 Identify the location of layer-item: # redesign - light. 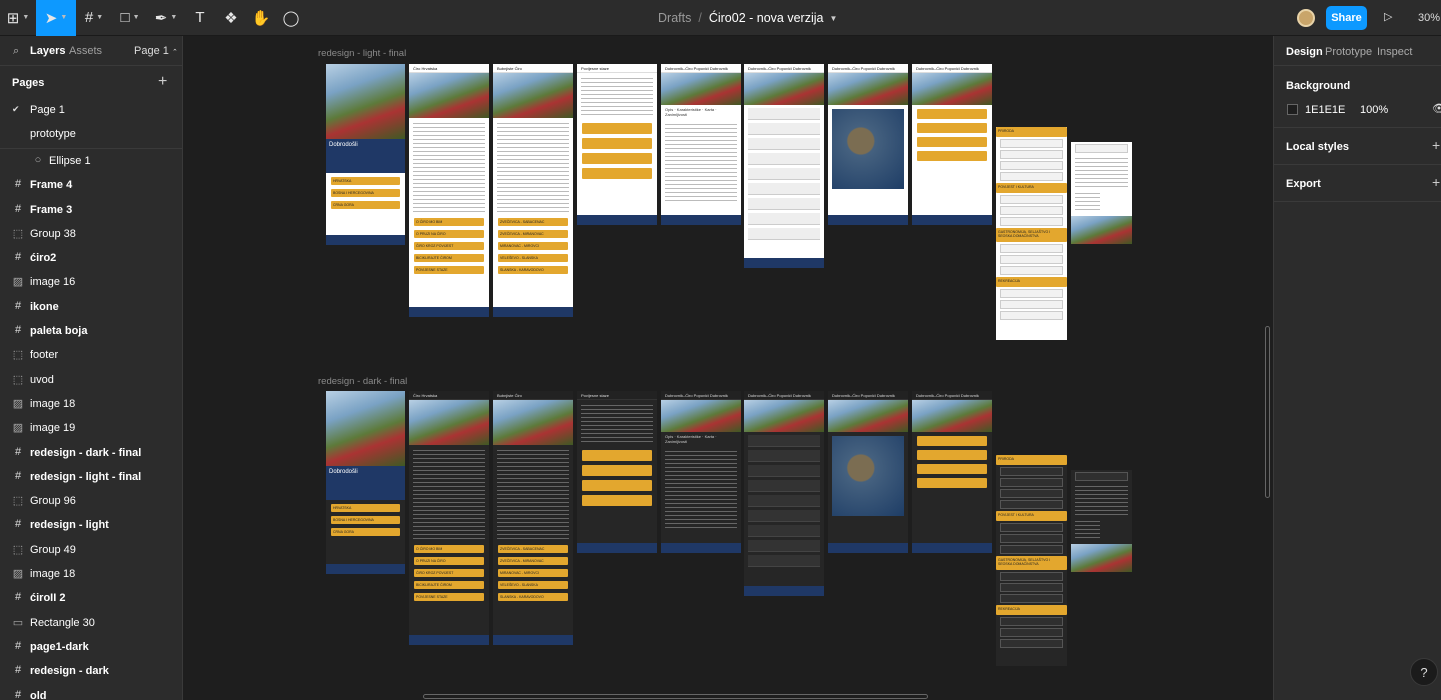
(91, 525).